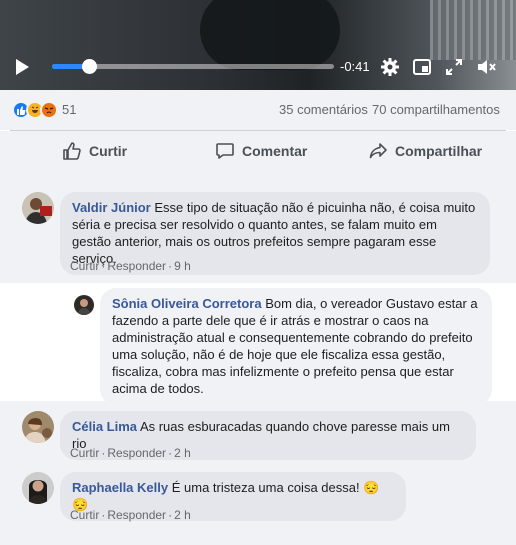 Image resolution: width=516 pixels, height=545 pixels. I want to click on like-button: Curtir, so click(94, 151).